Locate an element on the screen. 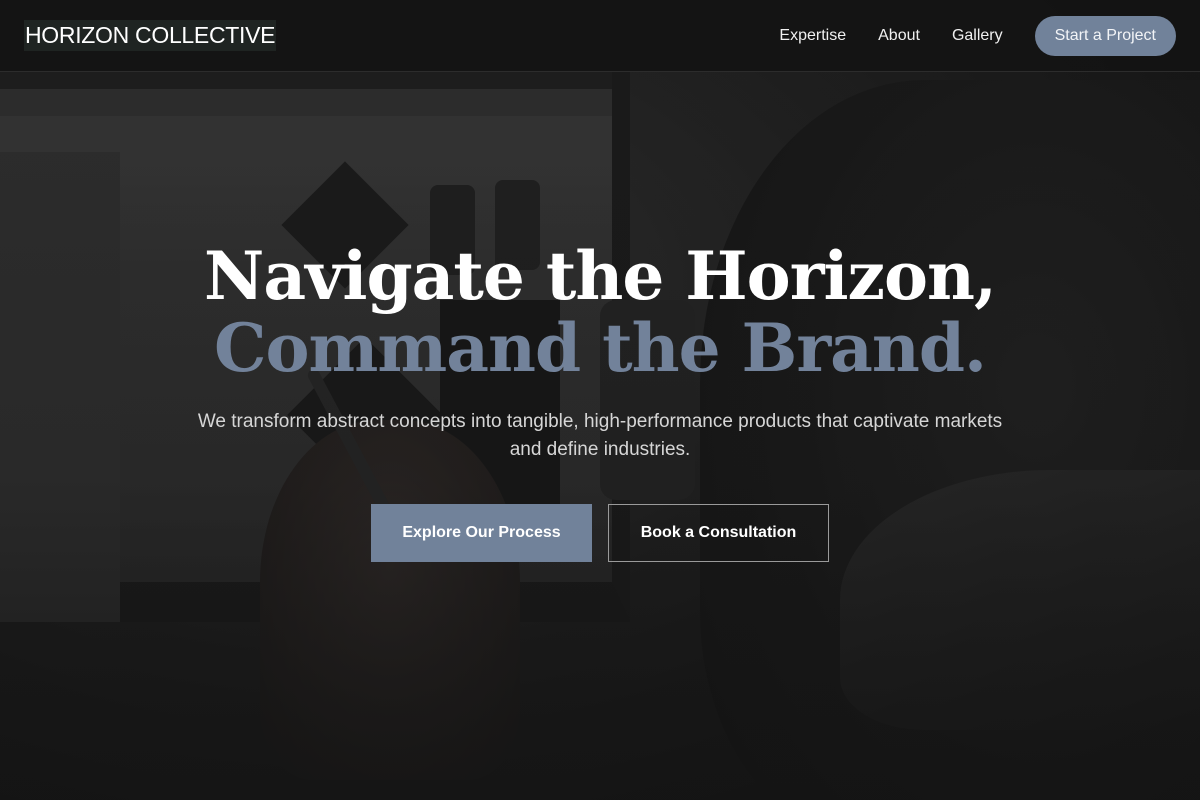 The width and height of the screenshot is (1200, 800). brand-logo: HORIZON COLLECTIVE is located at coordinates (150, 35).